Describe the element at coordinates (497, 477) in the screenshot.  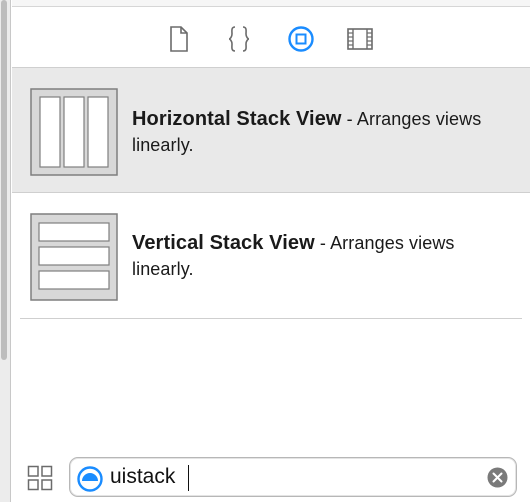
I see `clear-search-icon` at that location.